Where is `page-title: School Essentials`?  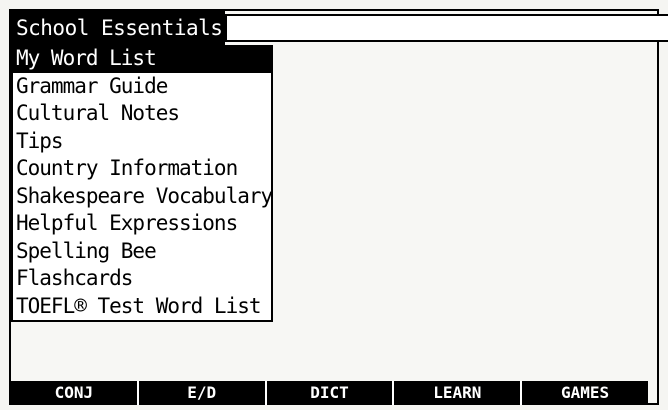 page-title: School Essentials is located at coordinates (118, 28).